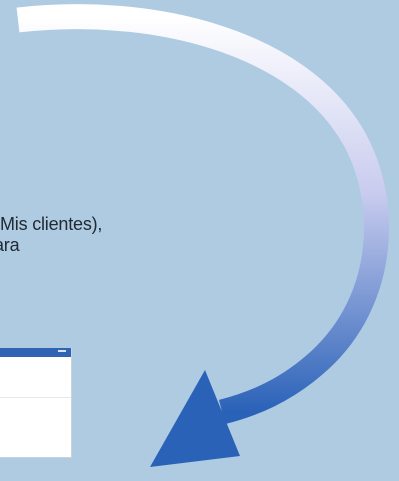  I want to click on caption-line-2: ara, so click(10, 245).